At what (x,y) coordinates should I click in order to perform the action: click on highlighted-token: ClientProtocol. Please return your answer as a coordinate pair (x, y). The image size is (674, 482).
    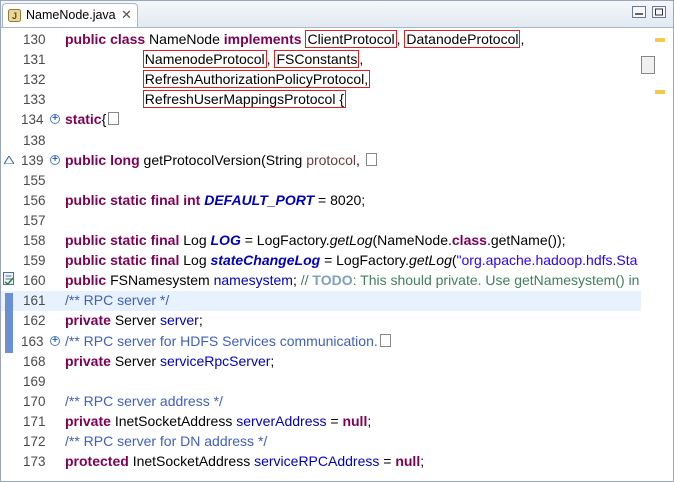
    Looking at the image, I should click on (351, 39).